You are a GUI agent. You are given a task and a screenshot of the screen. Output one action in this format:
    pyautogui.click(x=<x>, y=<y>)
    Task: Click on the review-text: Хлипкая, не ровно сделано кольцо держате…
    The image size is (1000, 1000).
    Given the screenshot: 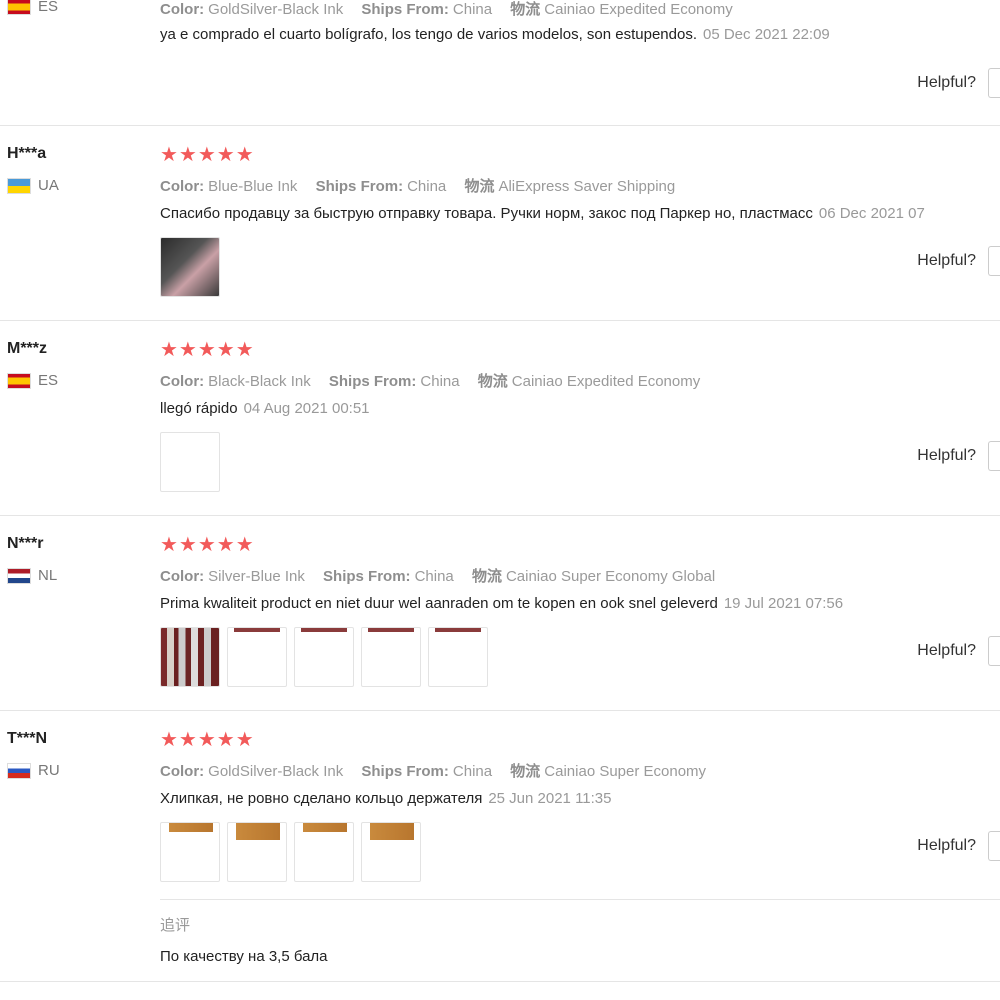 What is the action you would take?
    pyautogui.click(x=386, y=798)
    